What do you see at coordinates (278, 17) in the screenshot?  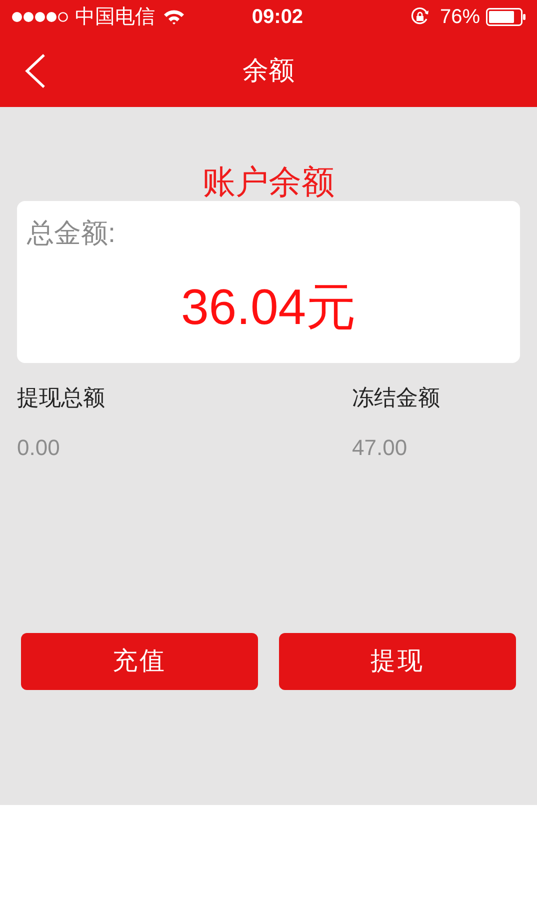 I see `status-time: 09:02` at bounding box center [278, 17].